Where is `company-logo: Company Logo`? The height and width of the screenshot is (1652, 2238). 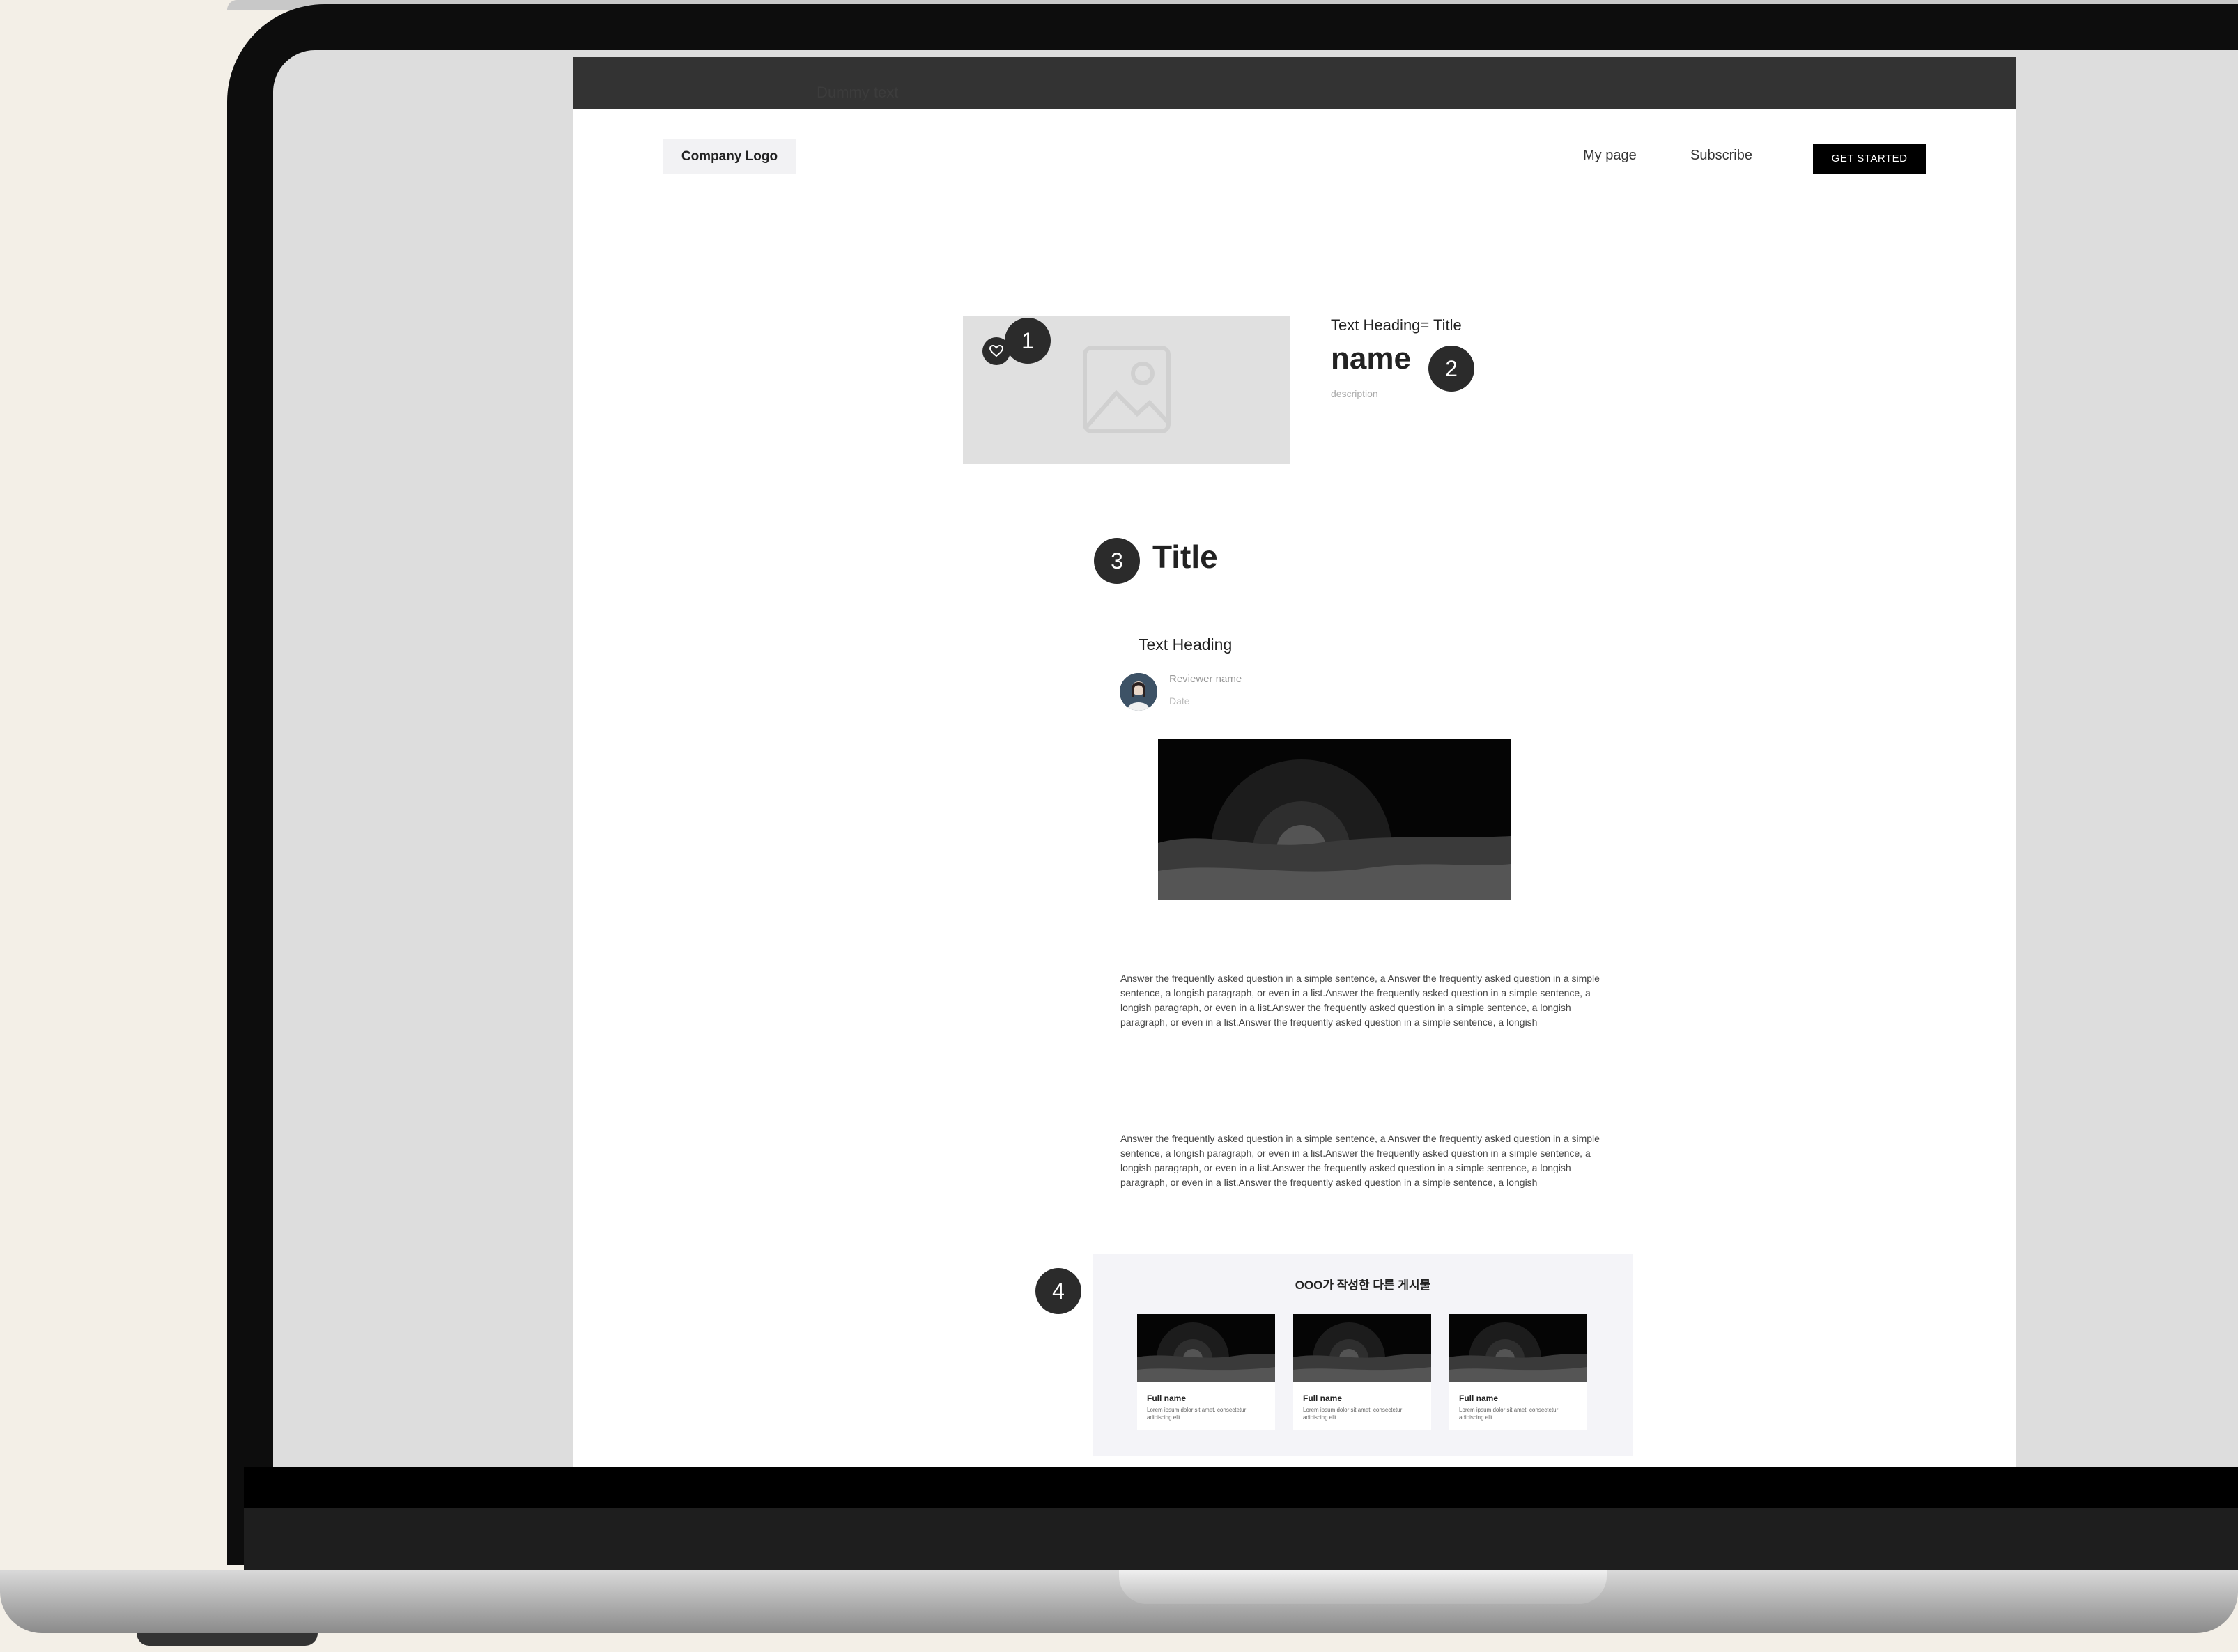 company-logo: Company Logo is located at coordinates (729, 156).